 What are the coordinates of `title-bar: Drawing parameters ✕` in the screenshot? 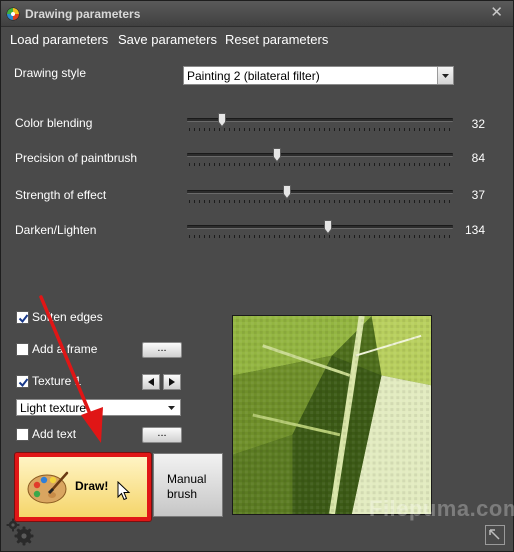 It's located at (257, 14).